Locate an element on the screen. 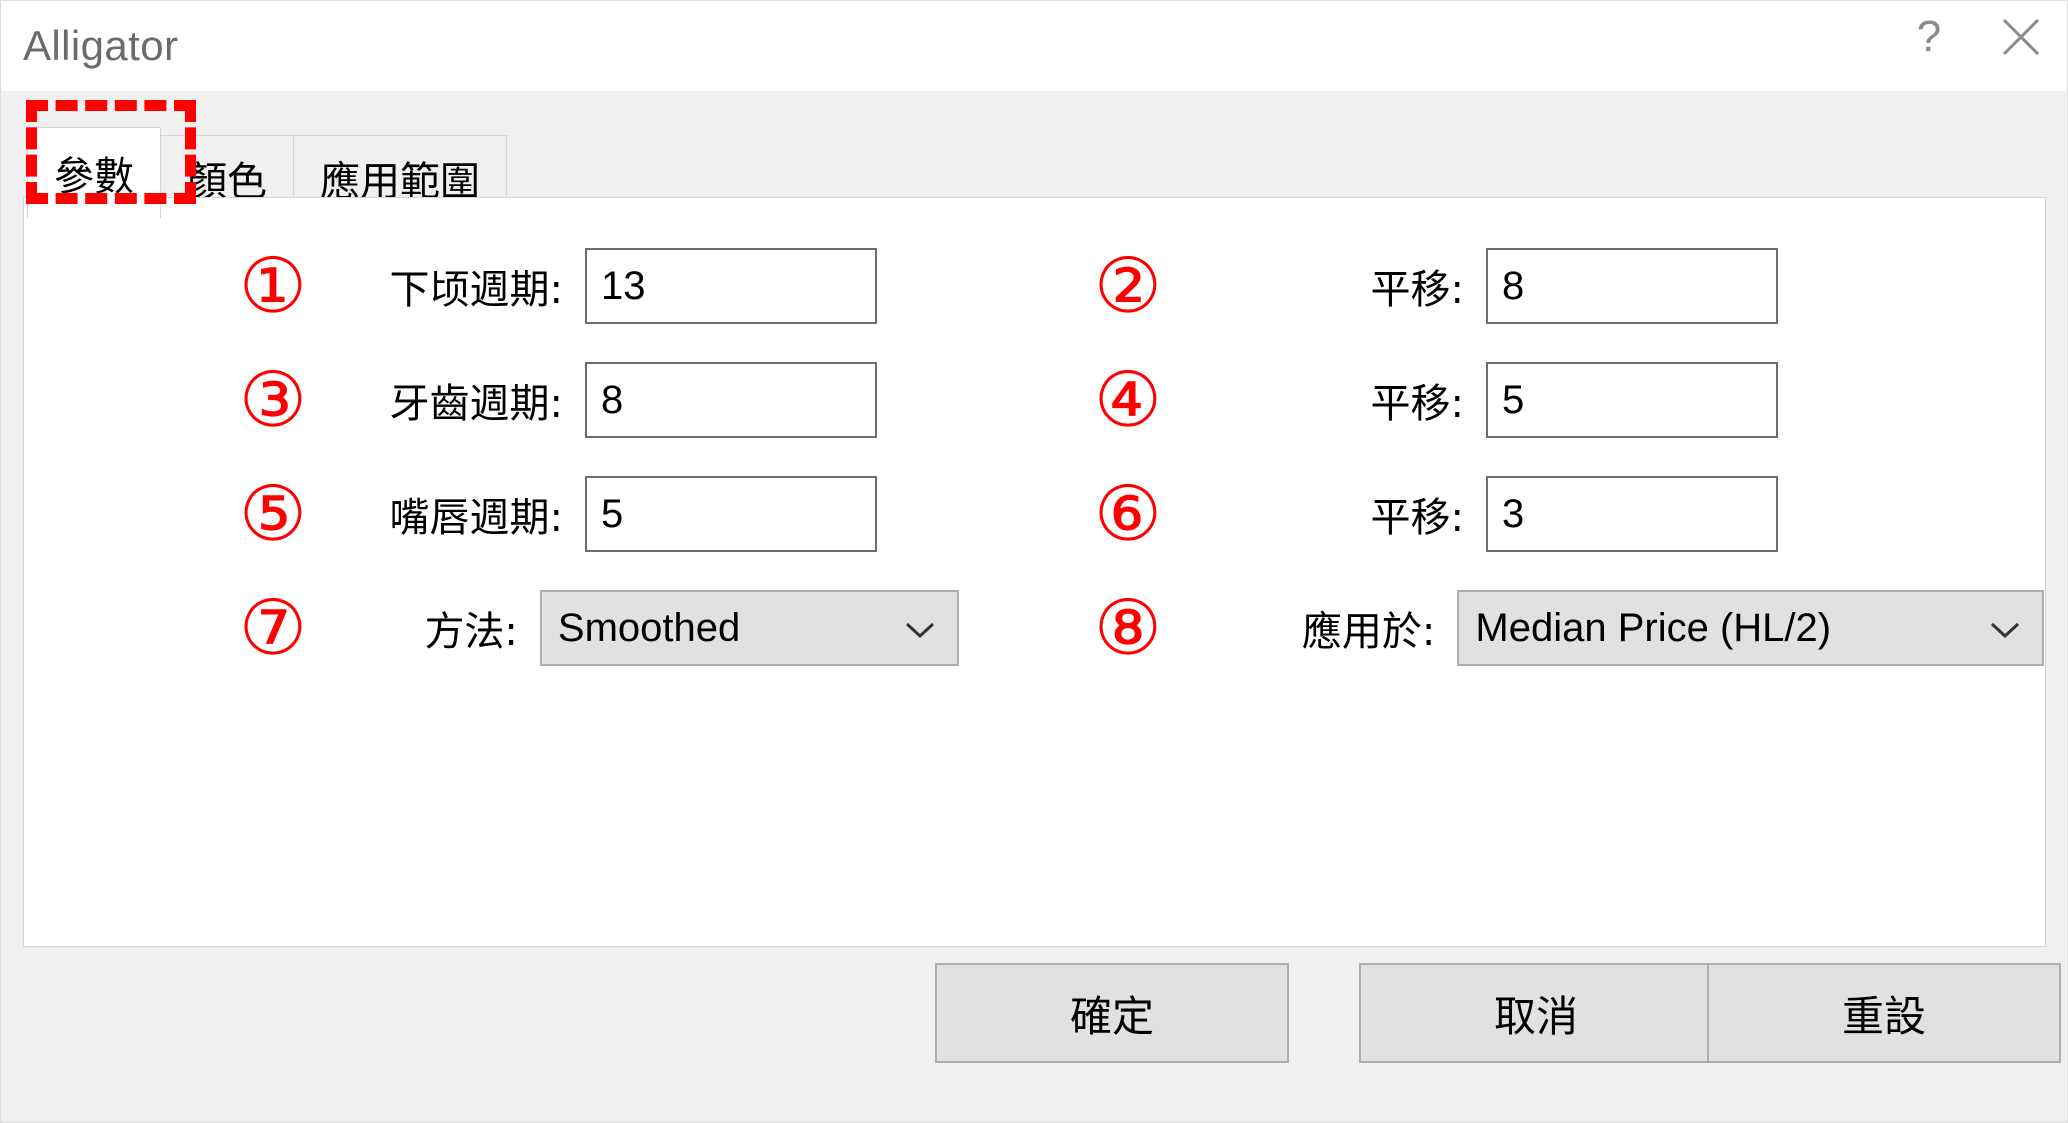 The image size is (2068, 1123). close-icon is located at coordinates (2021, 37).